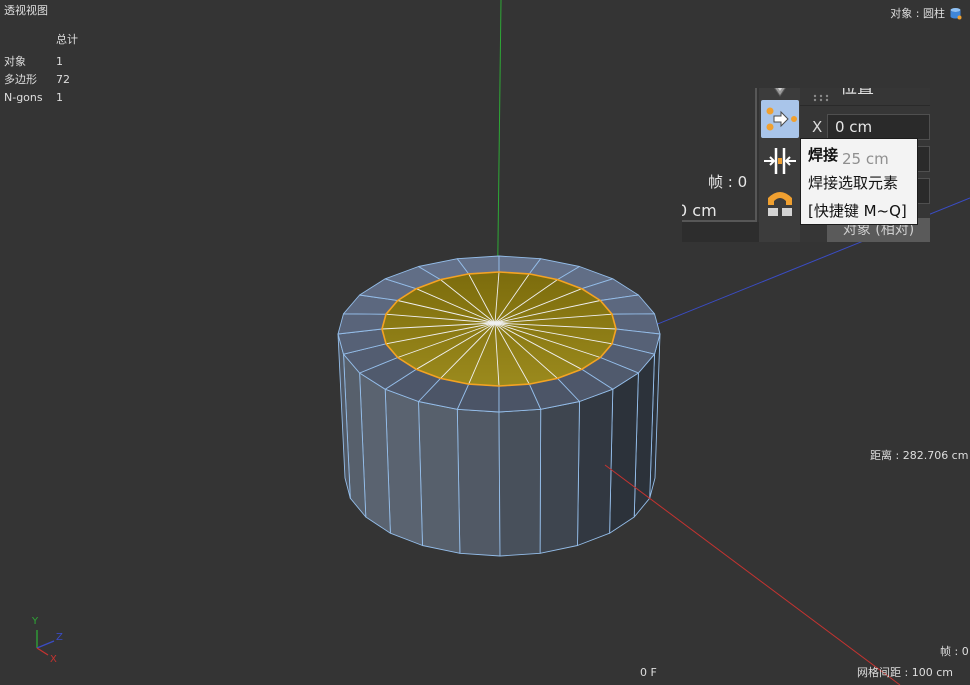 The image size is (970, 685). I want to click on gizmo-y-label: Y, so click(35, 621).